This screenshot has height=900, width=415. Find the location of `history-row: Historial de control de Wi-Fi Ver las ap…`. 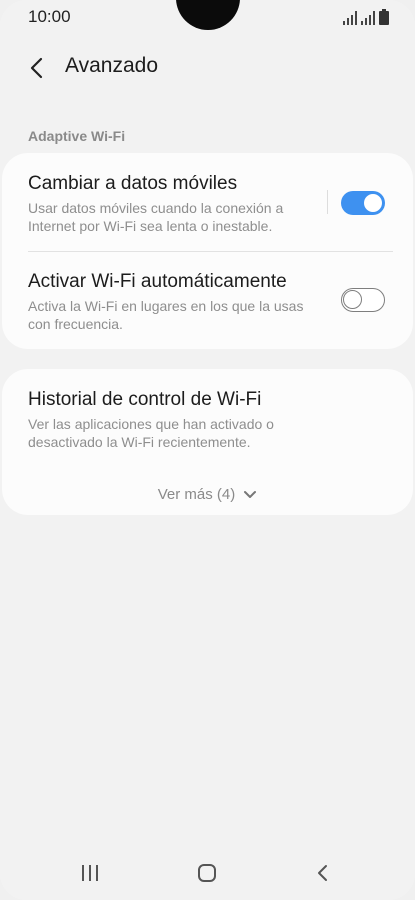

history-row: Historial de control de Wi-Fi Ver las ap… is located at coordinates (207, 419).